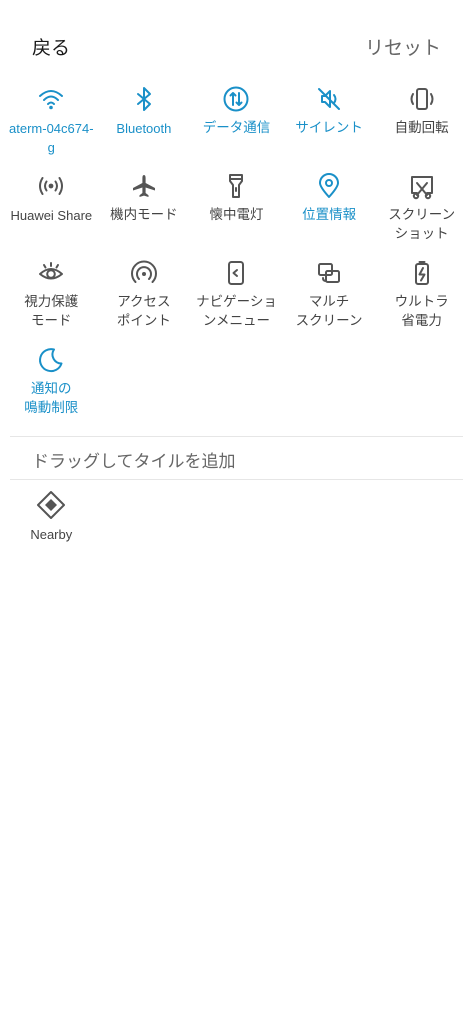 The width and height of the screenshot is (473, 1024). Describe the element at coordinates (144, 99) in the screenshot. I see `bluetooth-icon` at that location.